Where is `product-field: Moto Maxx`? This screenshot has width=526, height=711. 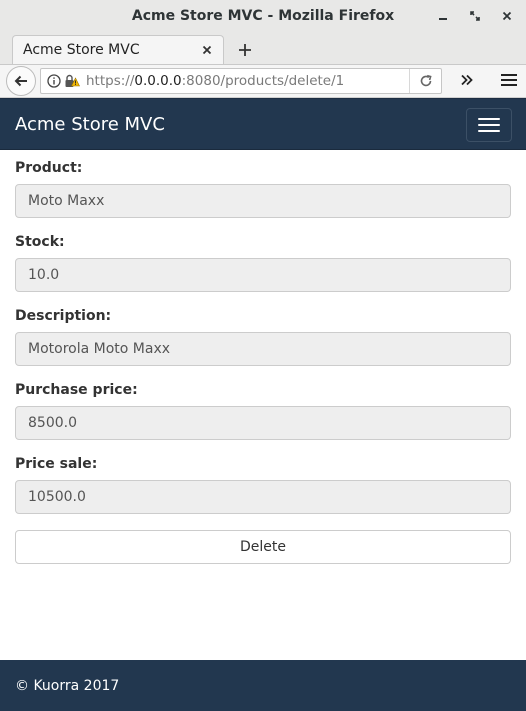 product-field: Moto Maxx is located at coordinates (263, 201).